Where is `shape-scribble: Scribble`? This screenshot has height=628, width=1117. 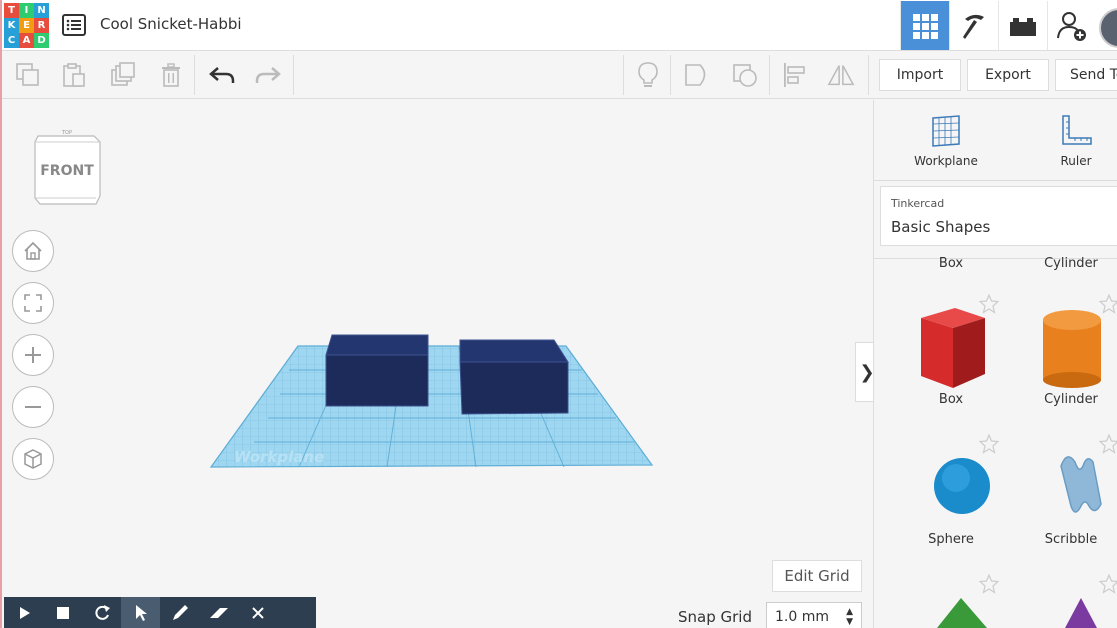
shape-scribble: Scribble is located at coordinates (1069, 490).